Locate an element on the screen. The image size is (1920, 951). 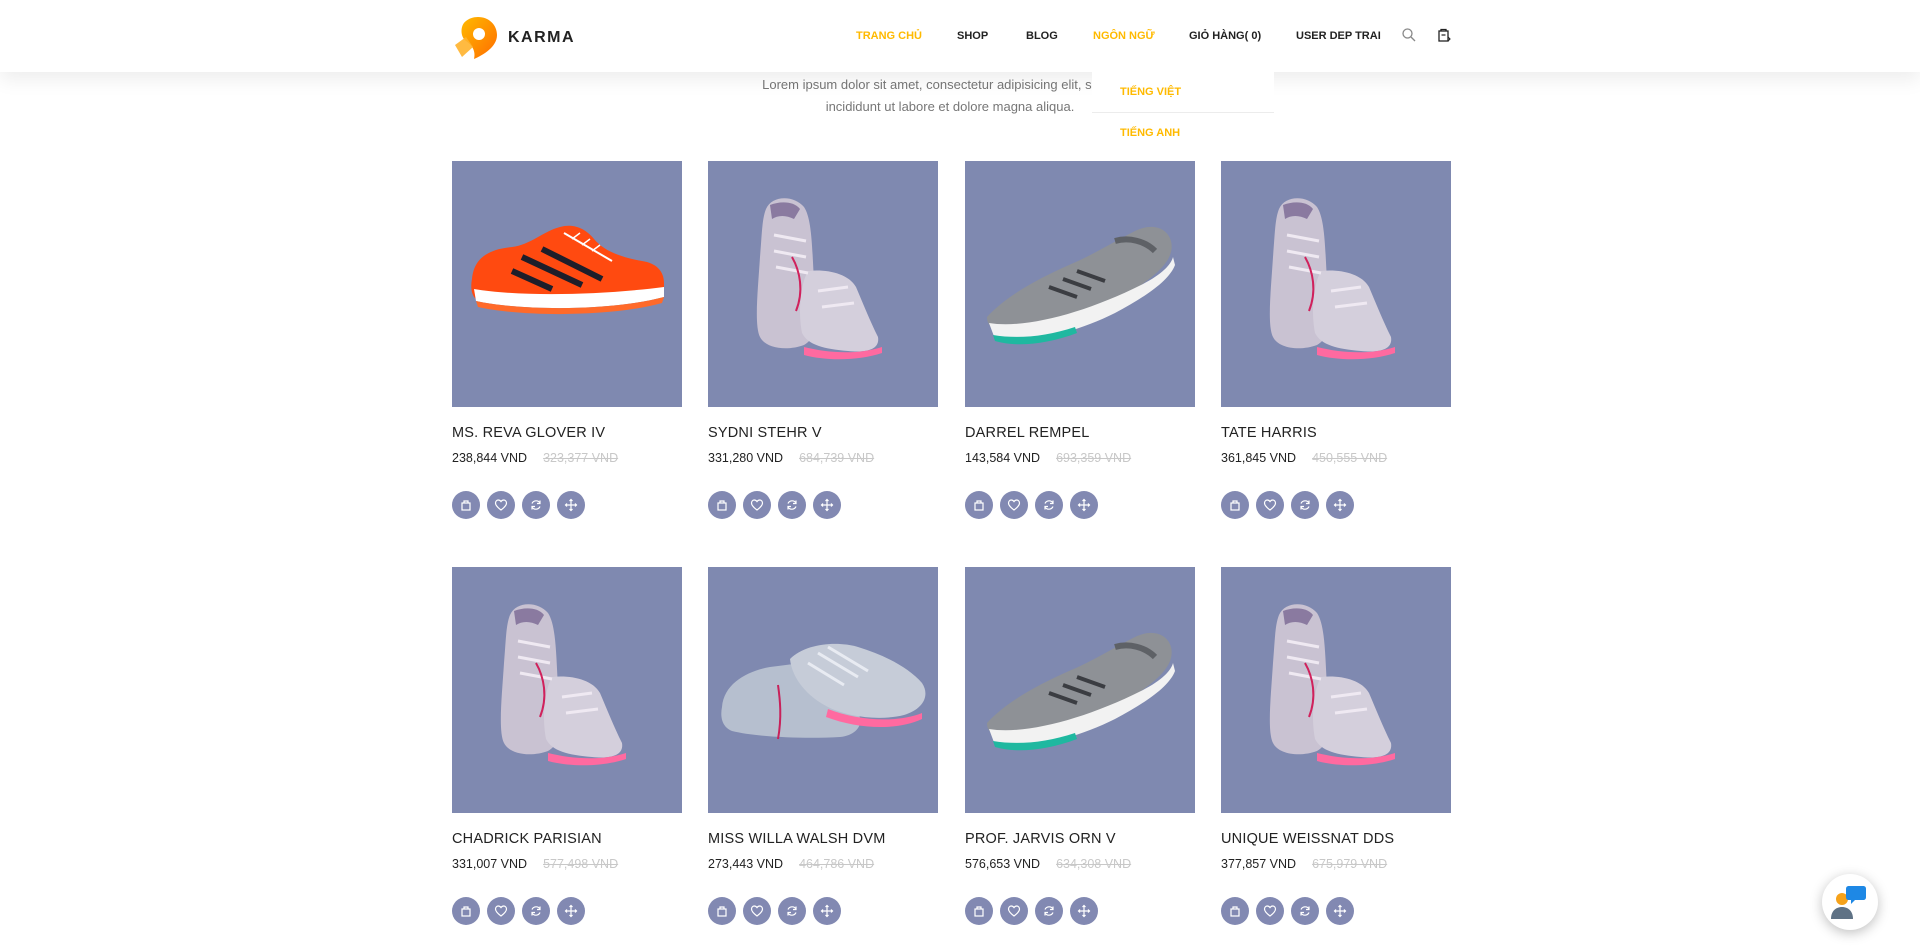
nav-language: NGÔN NGỮ is located at coordinates (1124, 36).